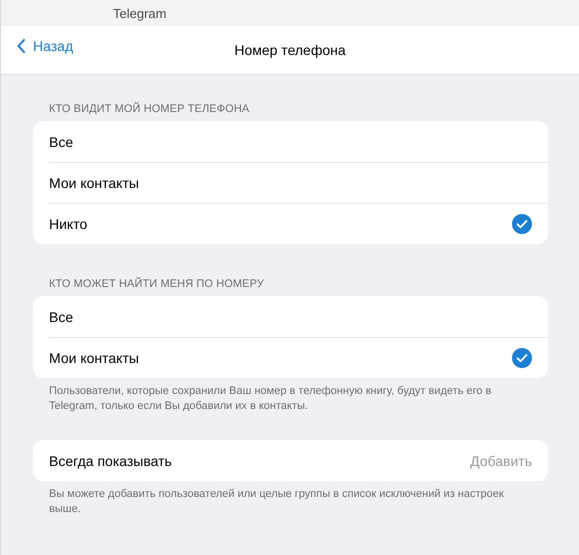 The image size is (579, 555). What do you see at coordinates (149, 110) in the screenshot?
I see `section-header: КТО ВИДИТ МОЙ НОМЕР ТЕЛЕФОНА` at bounding box center [149, 110].